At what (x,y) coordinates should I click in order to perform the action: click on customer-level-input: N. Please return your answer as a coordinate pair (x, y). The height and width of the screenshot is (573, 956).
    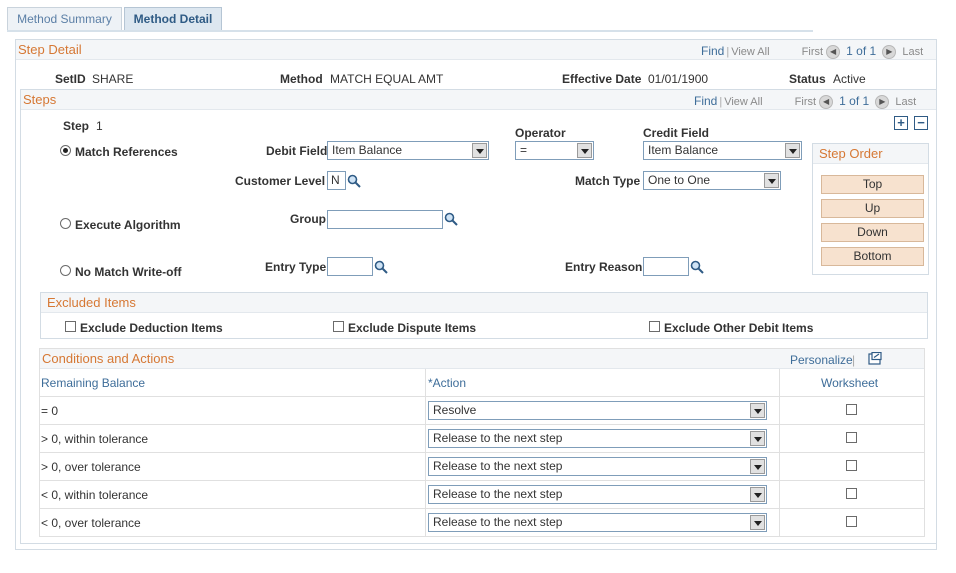
    Looking at the image, I should click on (336, 180).